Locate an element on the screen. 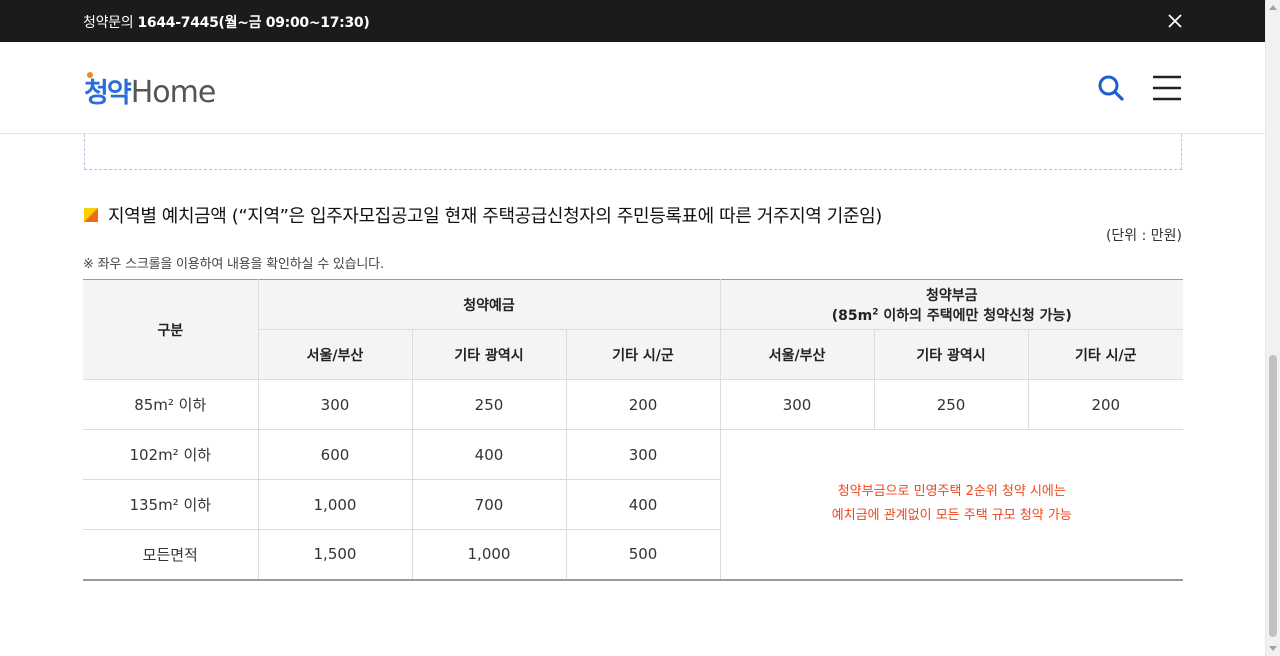 This screenshot has width=1280, height=656. close-icon is located at coordinates (1175, 21).